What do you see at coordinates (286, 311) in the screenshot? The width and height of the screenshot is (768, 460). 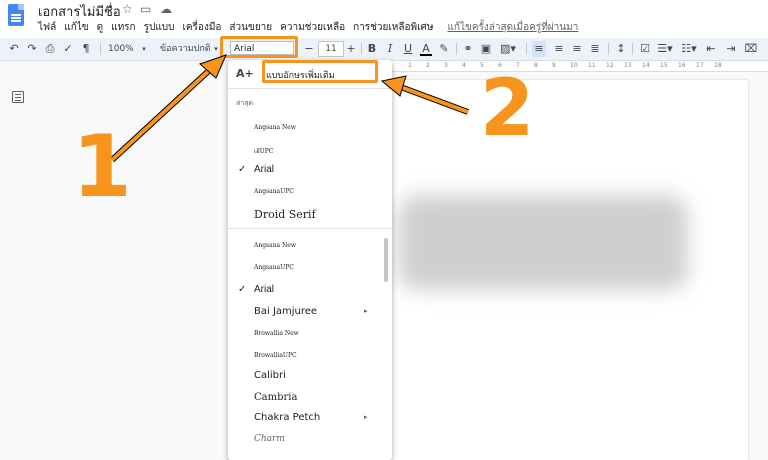 I see `font-item-label: Bai Jamjuree` at bounding box center [286, 311].